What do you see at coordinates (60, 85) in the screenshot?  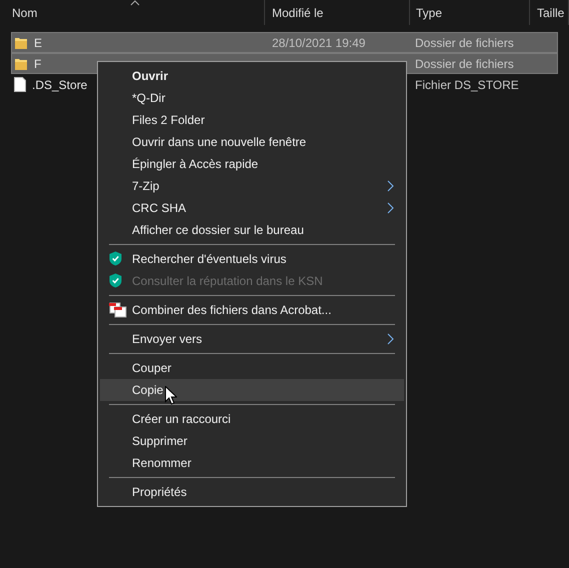 I see `file-name: .DS_Store` at bounding box center [60, 85].